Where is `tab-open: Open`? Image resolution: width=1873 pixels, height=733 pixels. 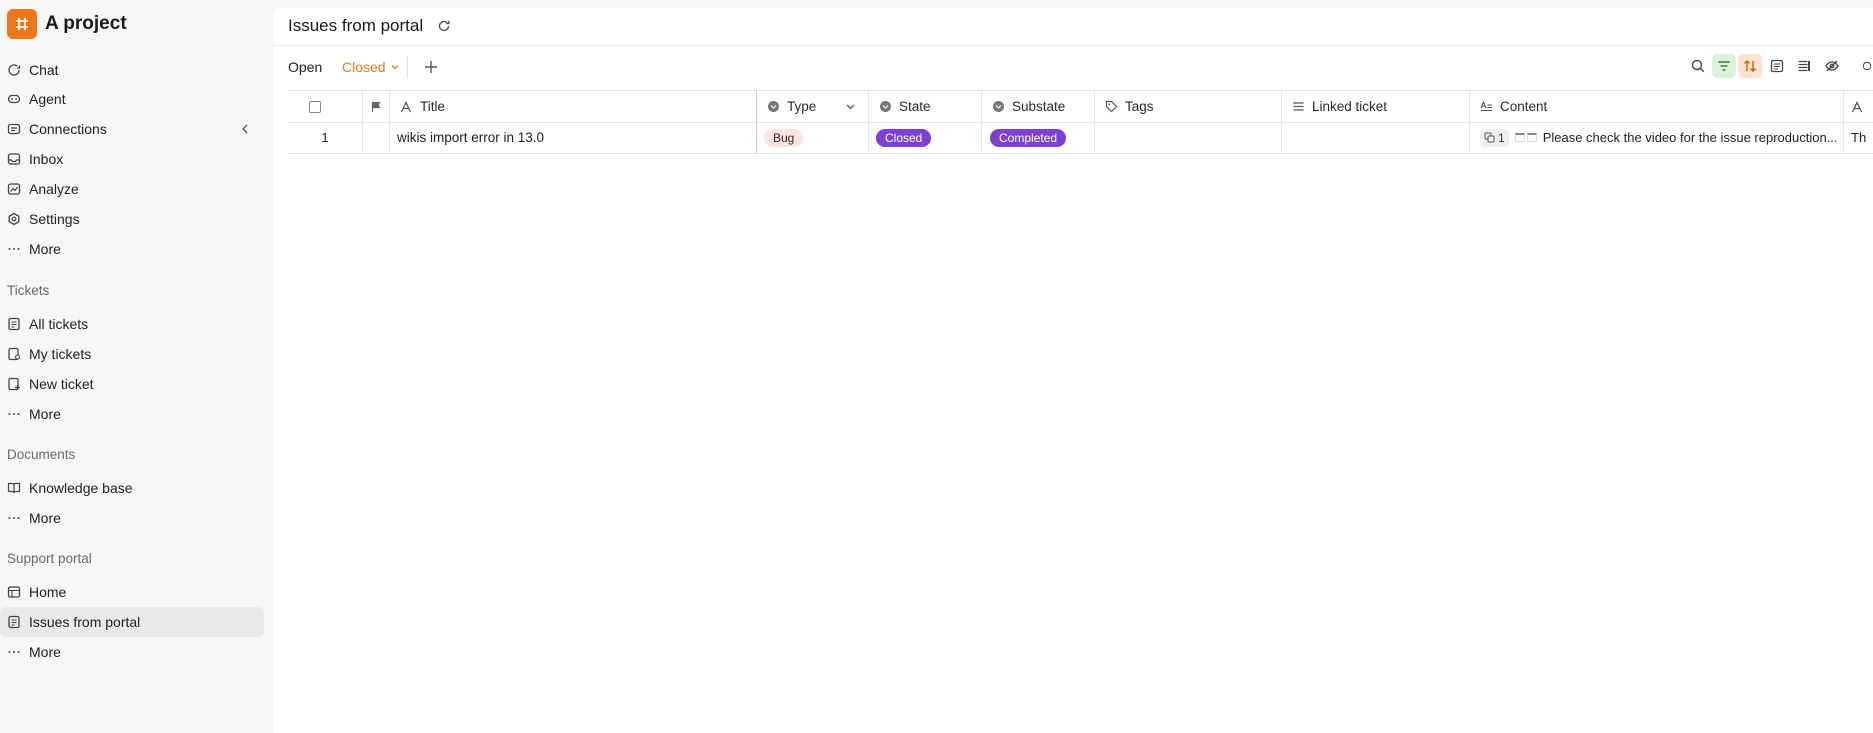 tab-open: Open is located at coordinates (305, 67).